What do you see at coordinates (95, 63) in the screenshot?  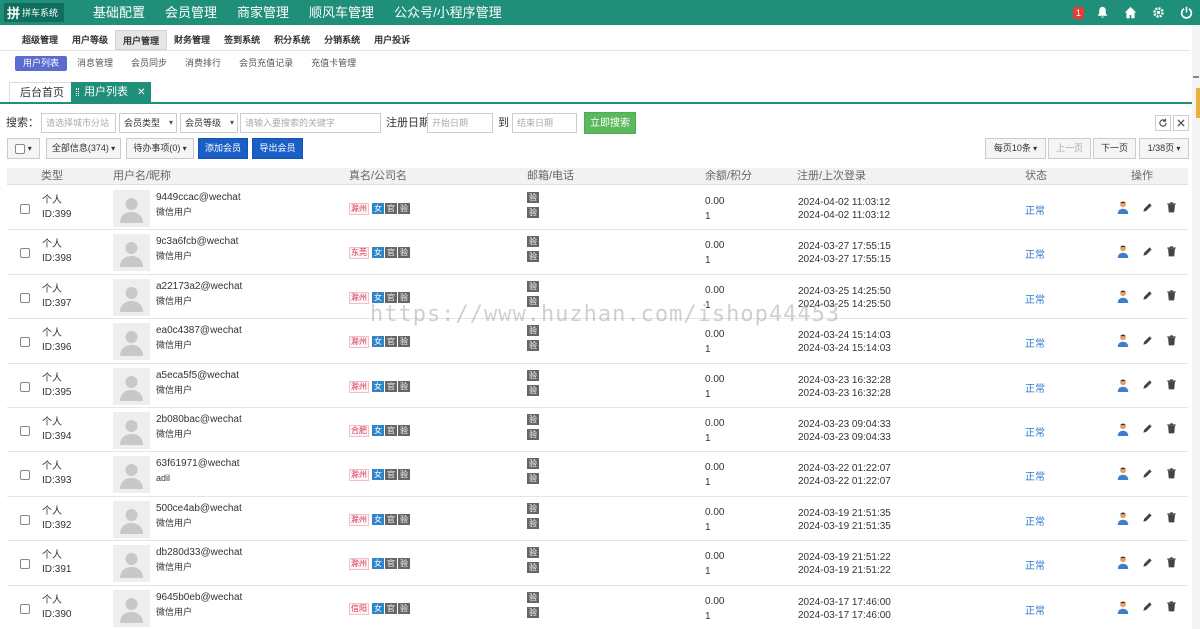 I see `thirdnav-messages: 消息管理` at bounding box center [95, 63].